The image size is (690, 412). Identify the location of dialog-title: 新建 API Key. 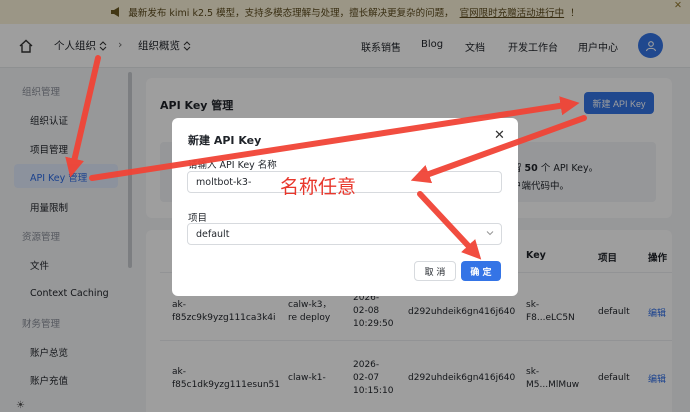
(225, 140).